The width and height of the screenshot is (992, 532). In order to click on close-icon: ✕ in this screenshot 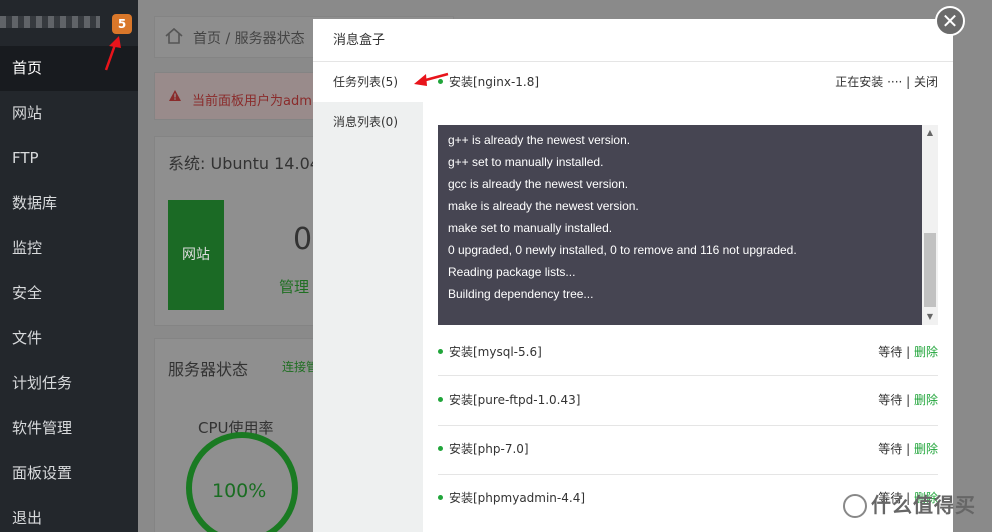, I will do `click(950, 21)`.